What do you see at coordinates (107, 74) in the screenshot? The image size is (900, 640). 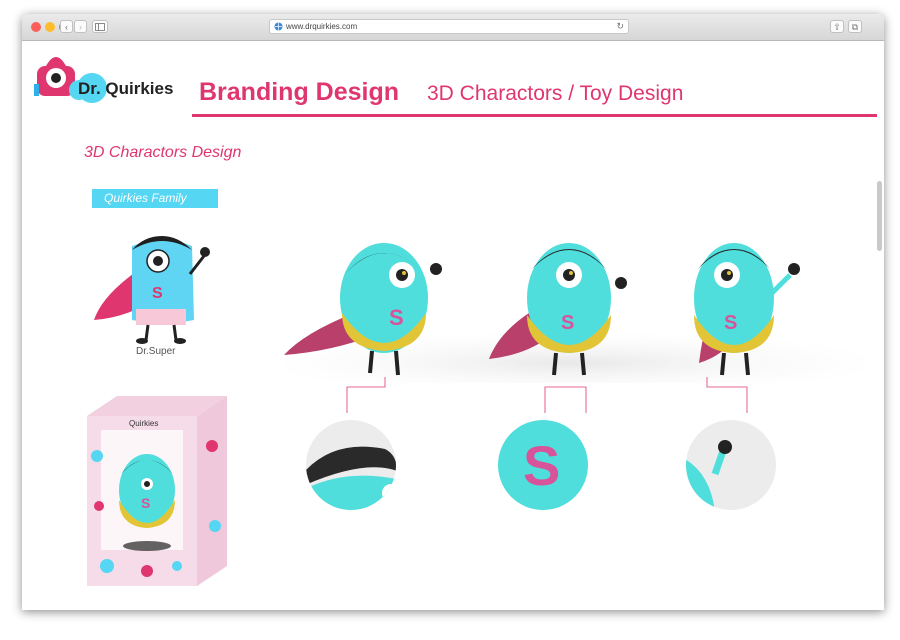 I see `brand-logo: Dr. Quirkies` at bounding box center [107, 74].